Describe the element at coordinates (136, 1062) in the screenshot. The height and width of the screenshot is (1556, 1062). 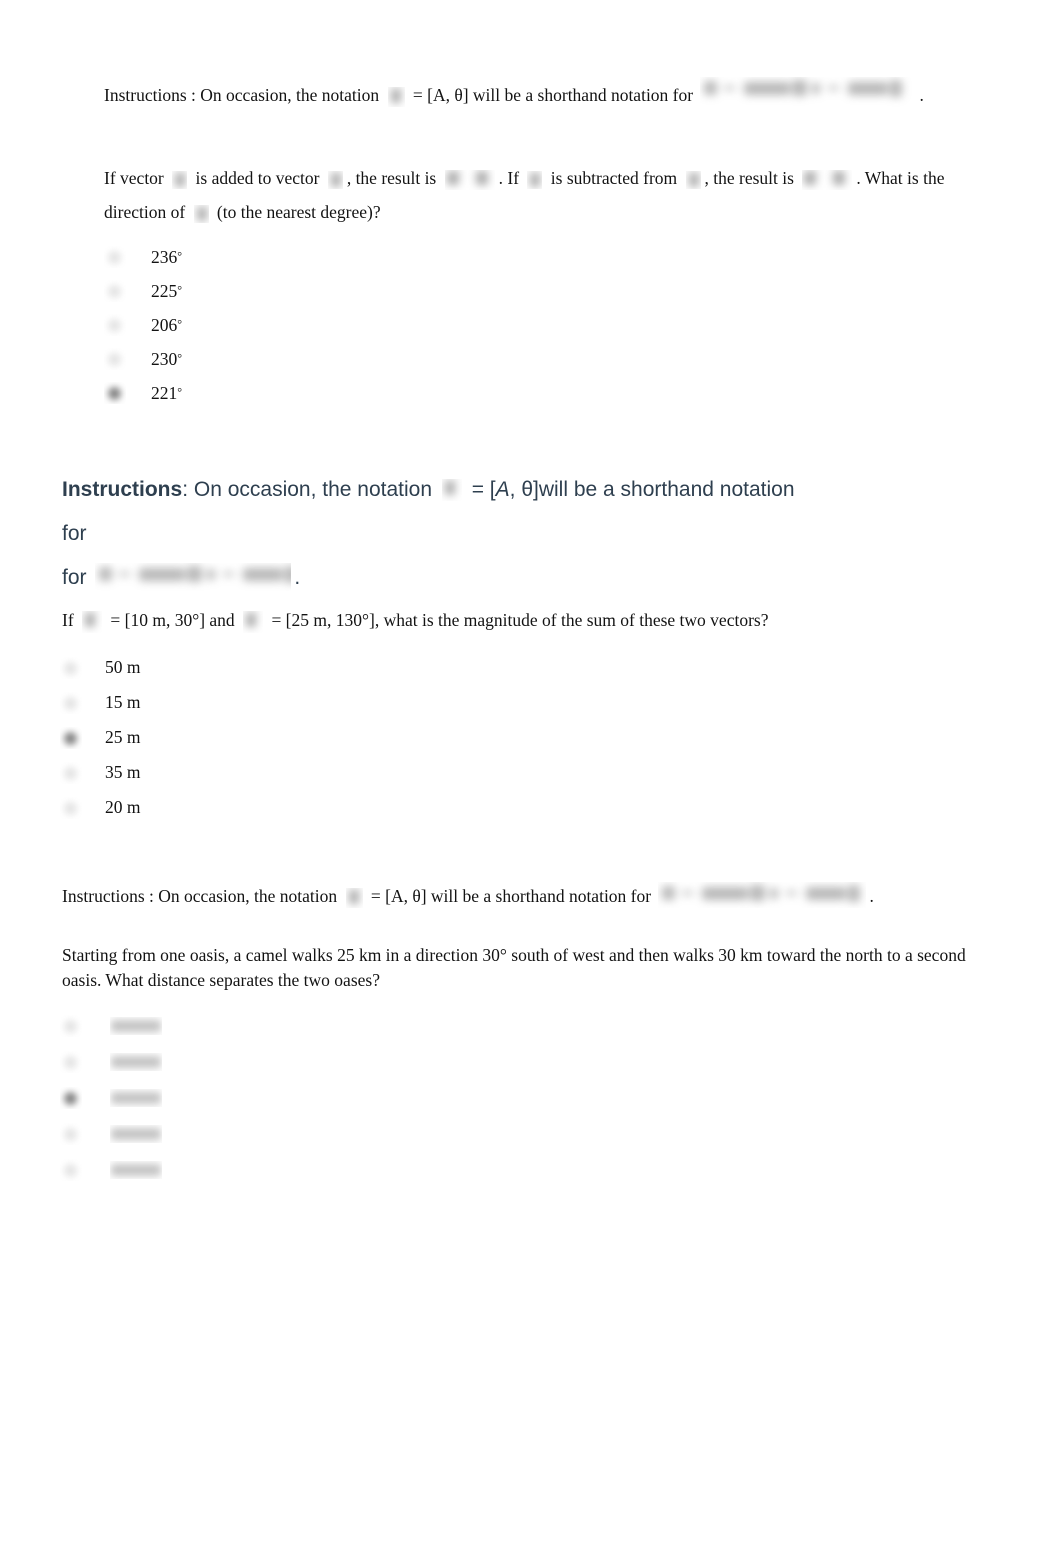
I see `q3-option-2-label` at that location.